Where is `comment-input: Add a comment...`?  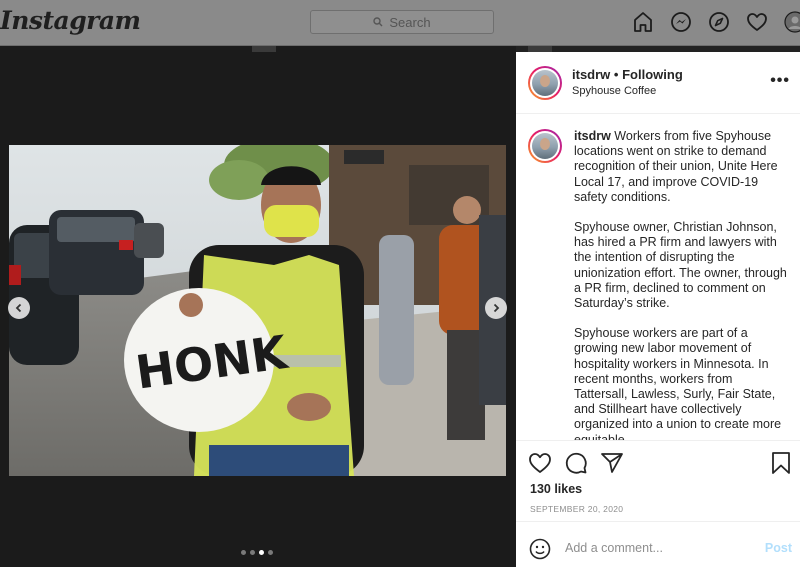
comment-input: Add a comment... is located at coordinates (614, 548).